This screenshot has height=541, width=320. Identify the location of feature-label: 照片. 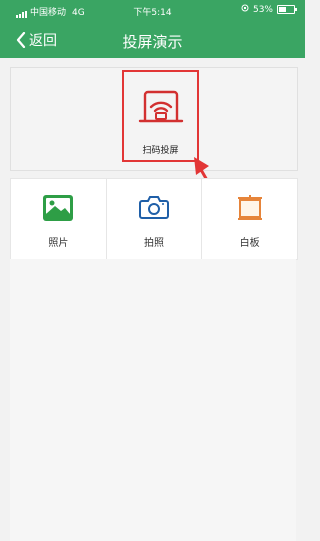
(58, 243).